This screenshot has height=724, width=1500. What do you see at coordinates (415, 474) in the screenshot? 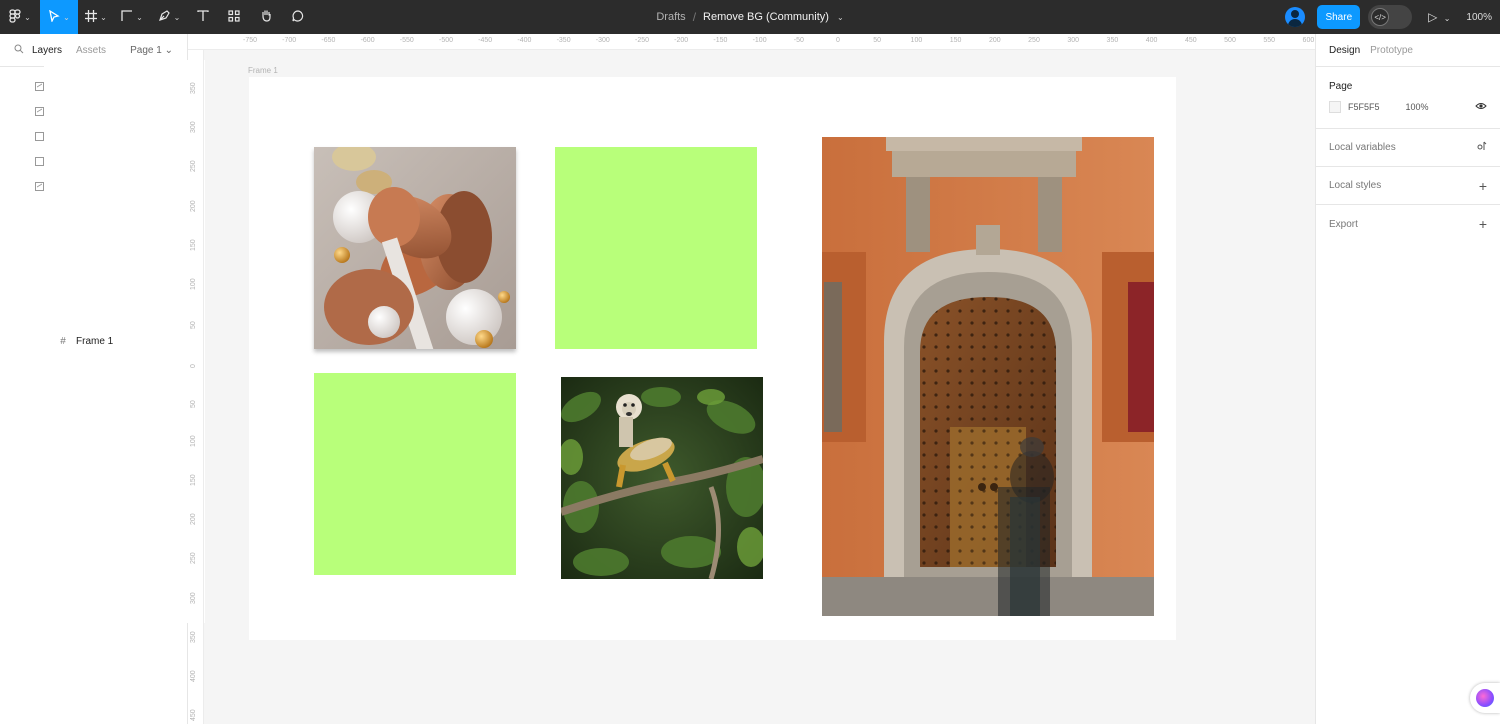
I see `rectangle-green-bottom` at bounding box center [415, 474].